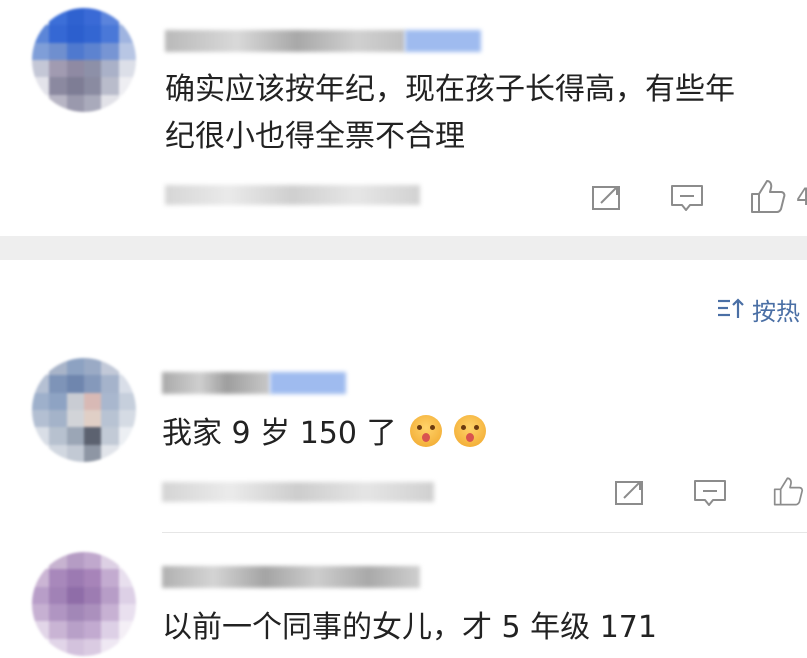  I want to click on sort-button: 按热, so click(776, 309).